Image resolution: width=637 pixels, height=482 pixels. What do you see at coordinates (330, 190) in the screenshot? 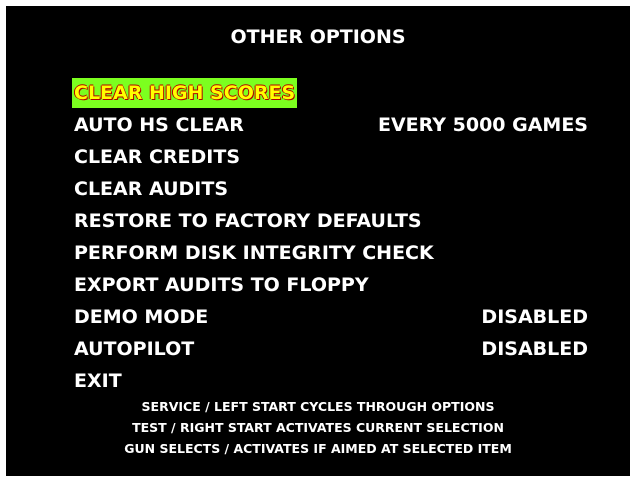
I see `menu-item-clear-audits: CLEAR AUDITS` at bounding box center [330, 190].